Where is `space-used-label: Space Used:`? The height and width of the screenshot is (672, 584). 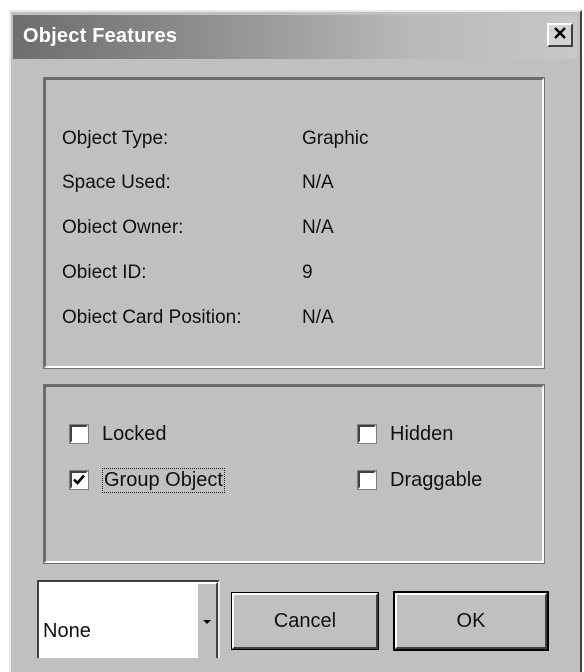 space-used-label: Space Used: is located at coordinates (116, 182).